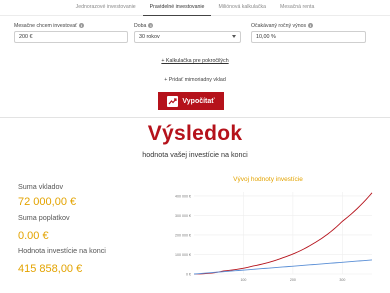 This screenshot has width=390, height=293. What do you see at coordinates (195, 154) in the screenshot?
I see `result-subtitle: hodnota vašej investície na konci` at bounding box center [195, 154].